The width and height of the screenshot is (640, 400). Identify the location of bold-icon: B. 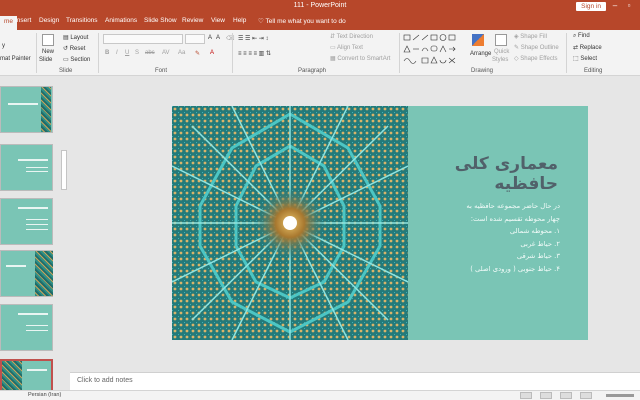
(107, 53).